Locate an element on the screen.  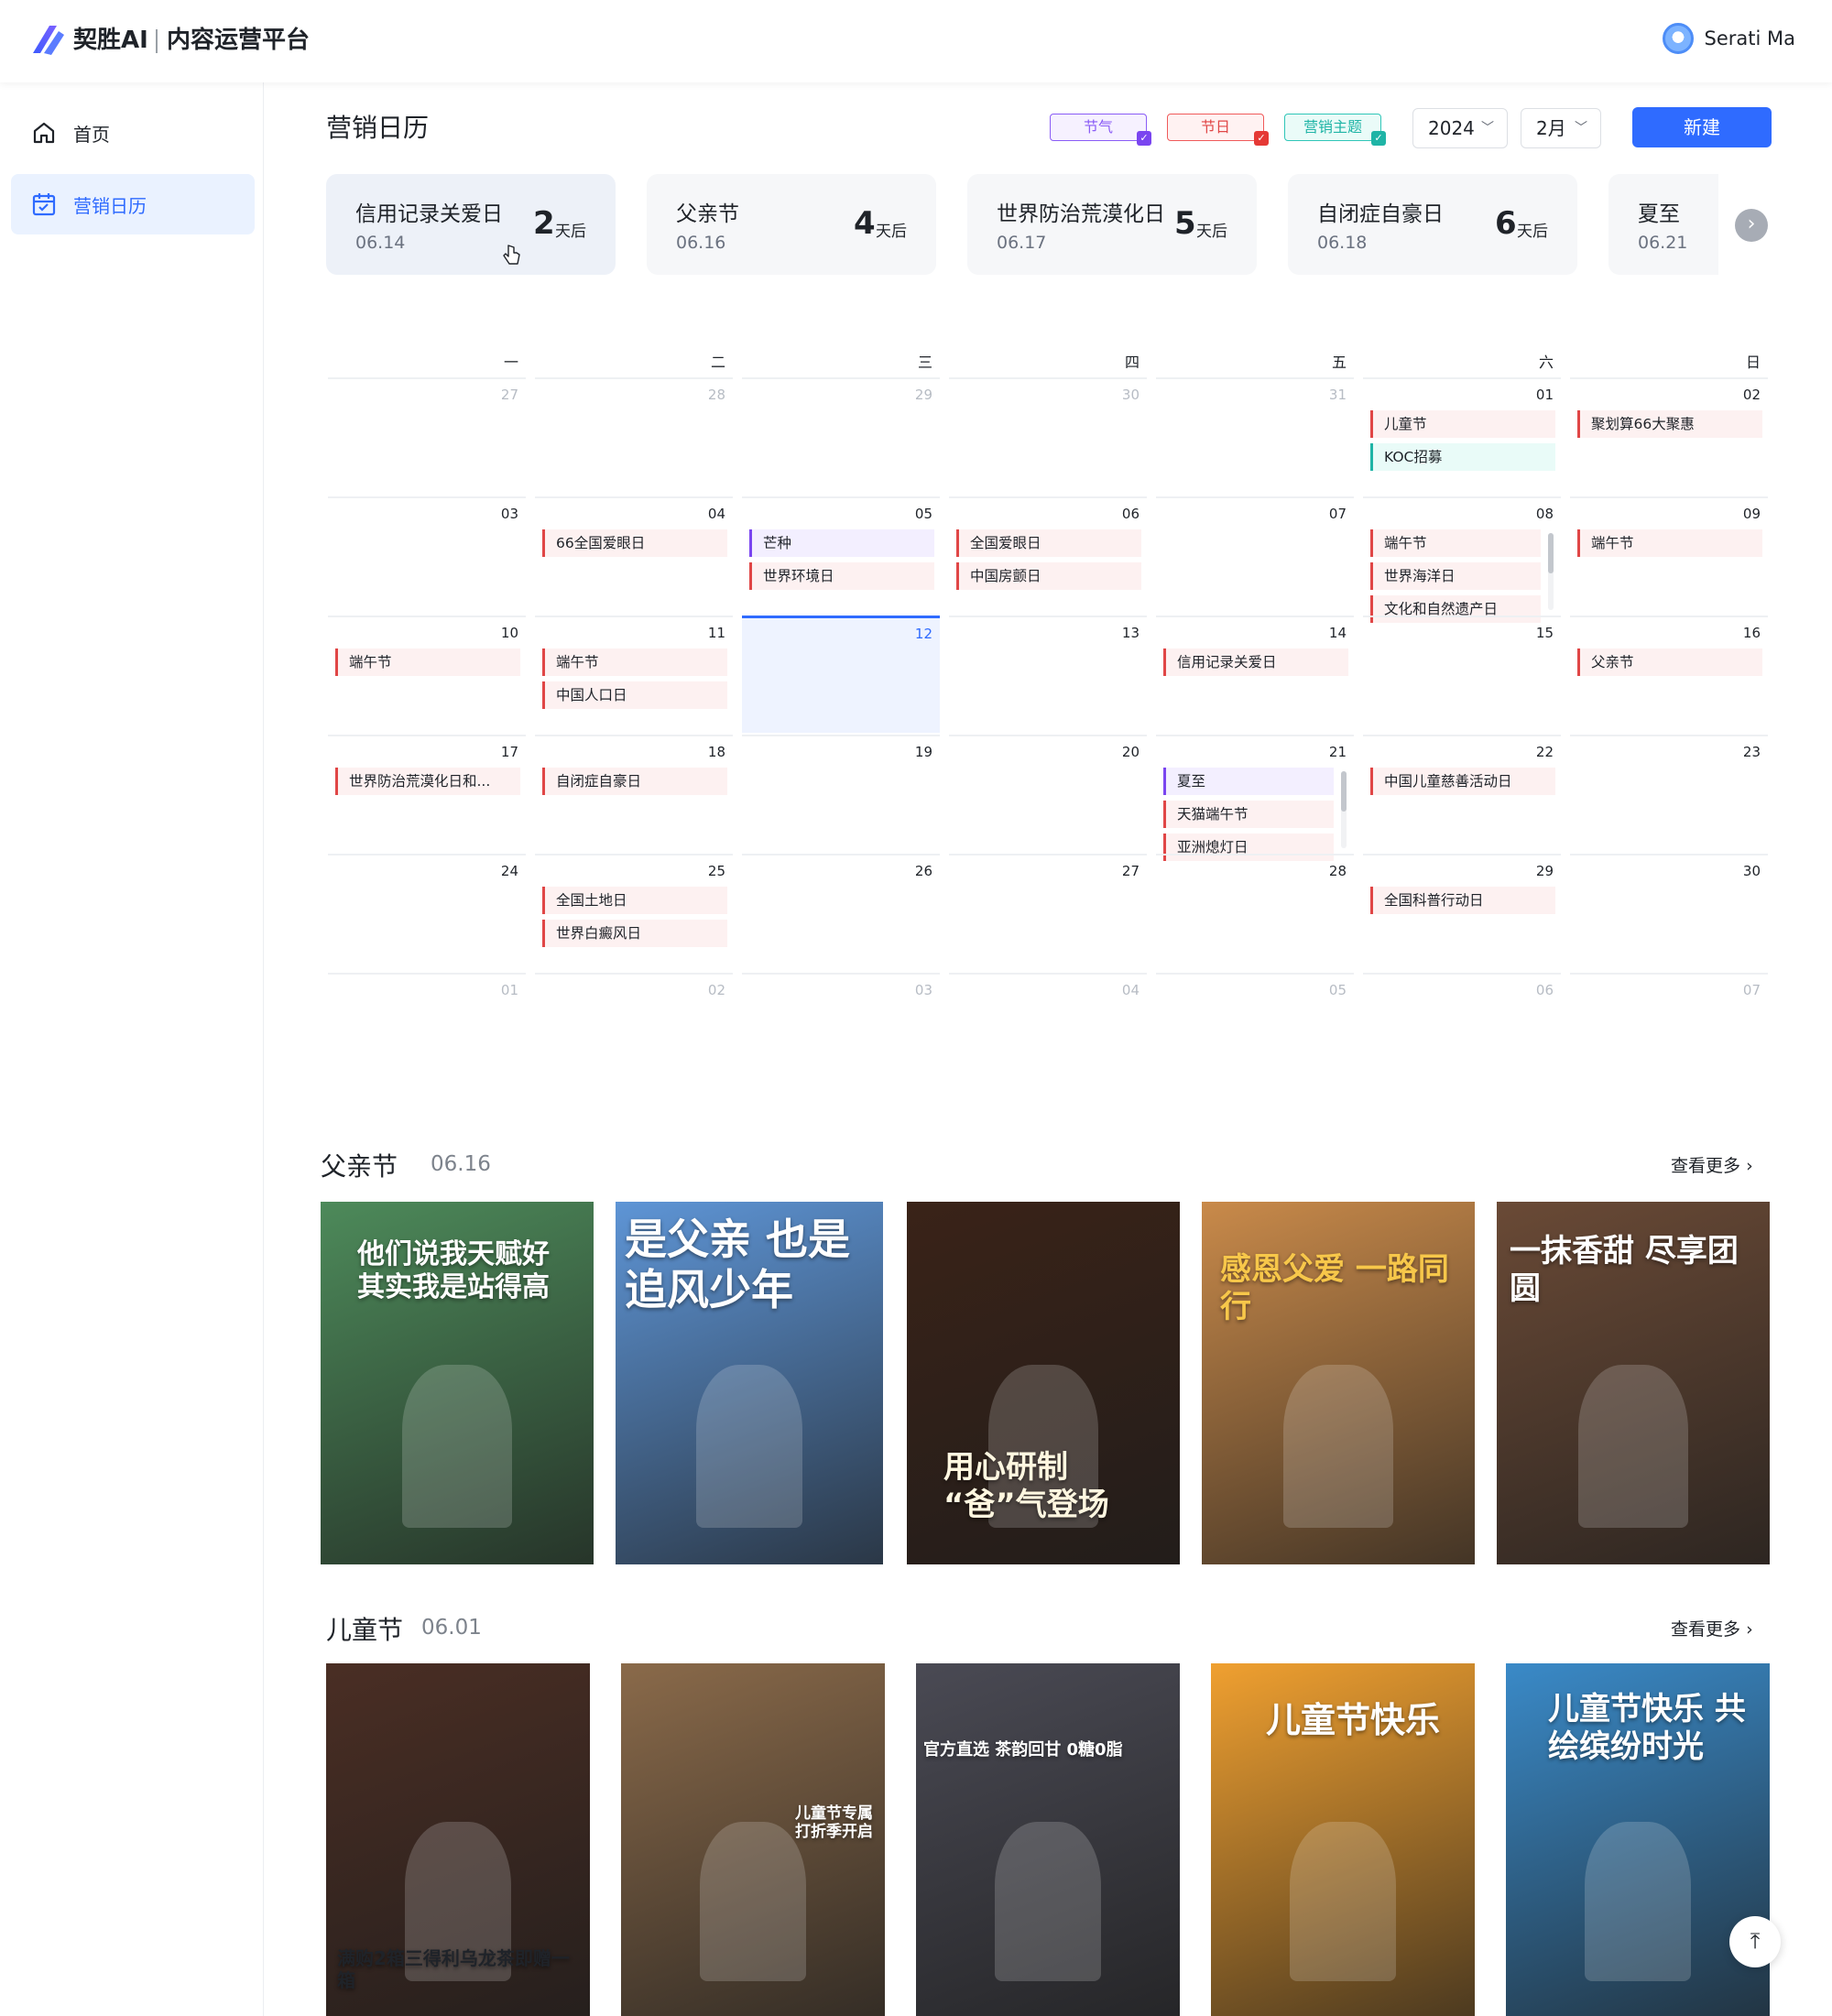
calendar-day-cell: 13 is located at coordinates (1048, 674).